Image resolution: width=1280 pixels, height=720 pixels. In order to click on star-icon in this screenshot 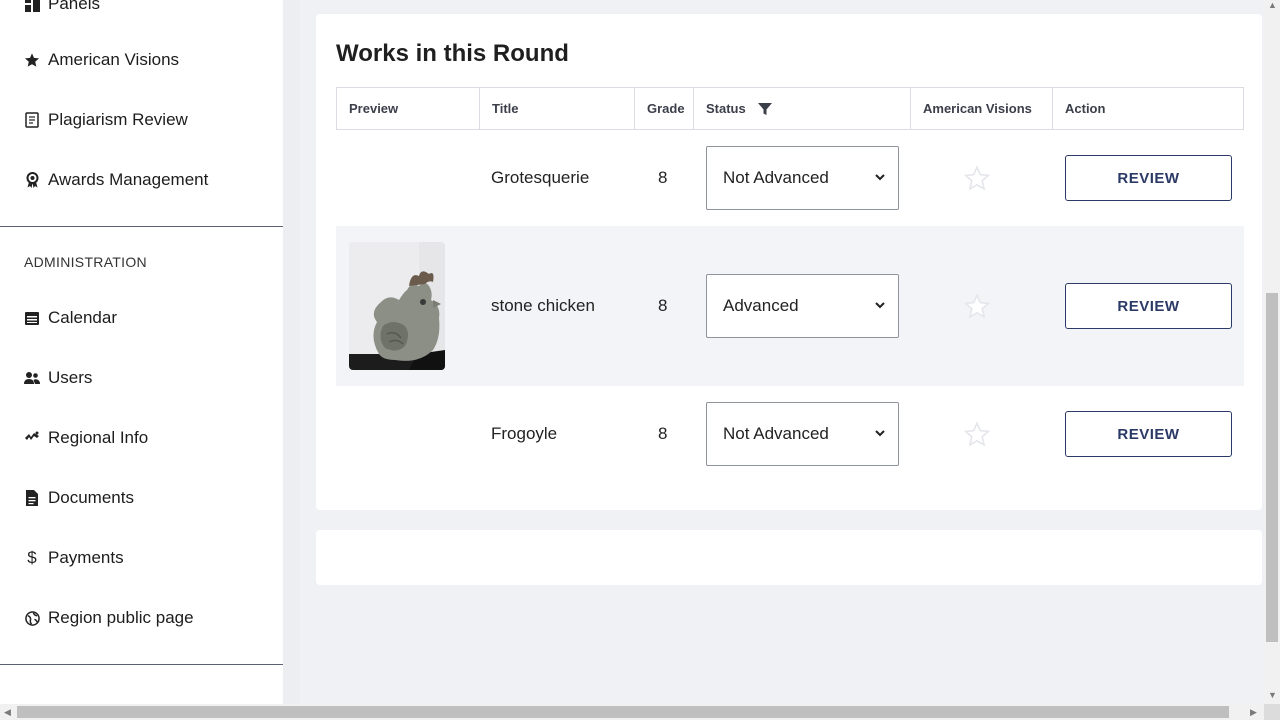, I will do `click(32, 60)`.